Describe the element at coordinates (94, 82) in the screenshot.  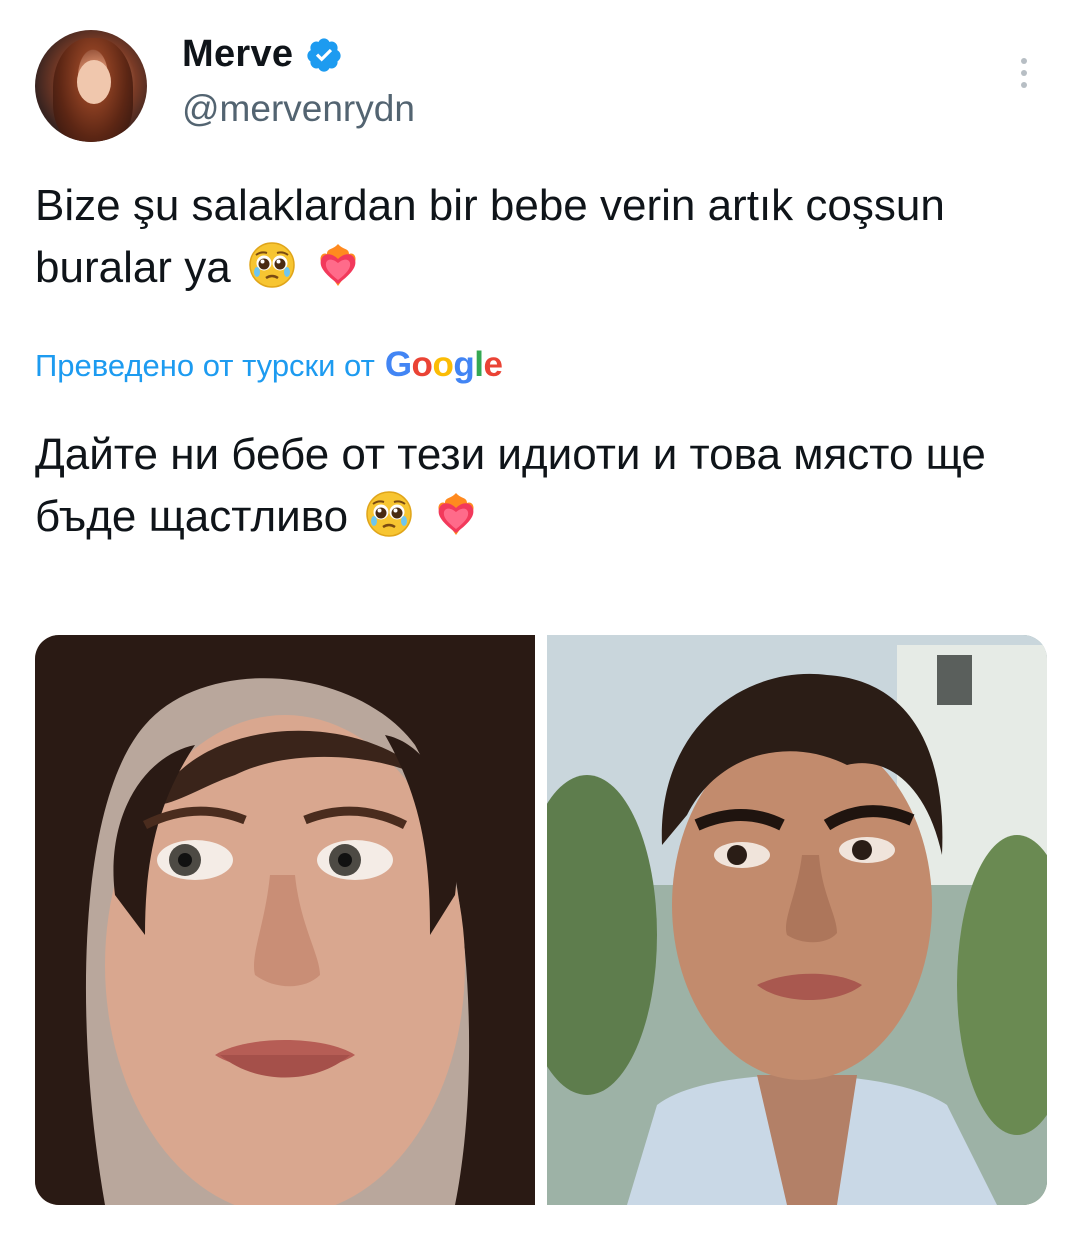
I see `avatar-face` at that location.